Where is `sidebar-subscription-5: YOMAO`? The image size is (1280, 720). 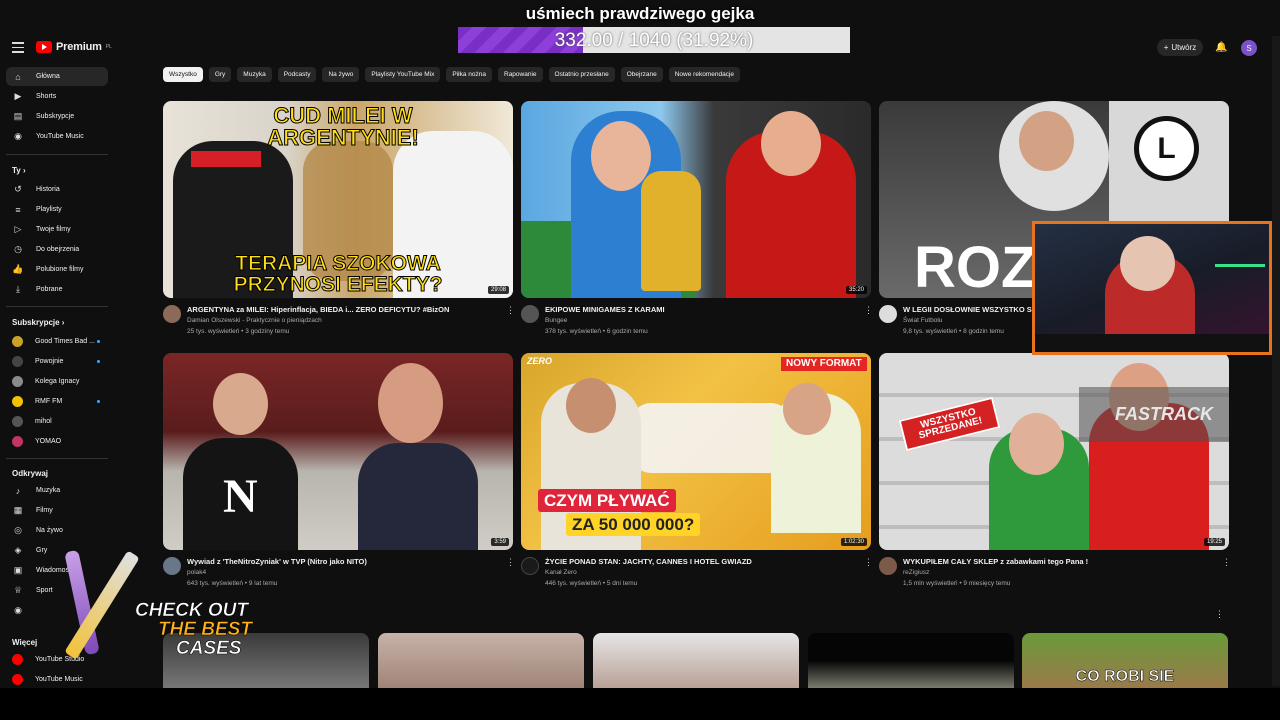
sidebar-subscription-5: YOMAO is located at coordinates (57, 441).